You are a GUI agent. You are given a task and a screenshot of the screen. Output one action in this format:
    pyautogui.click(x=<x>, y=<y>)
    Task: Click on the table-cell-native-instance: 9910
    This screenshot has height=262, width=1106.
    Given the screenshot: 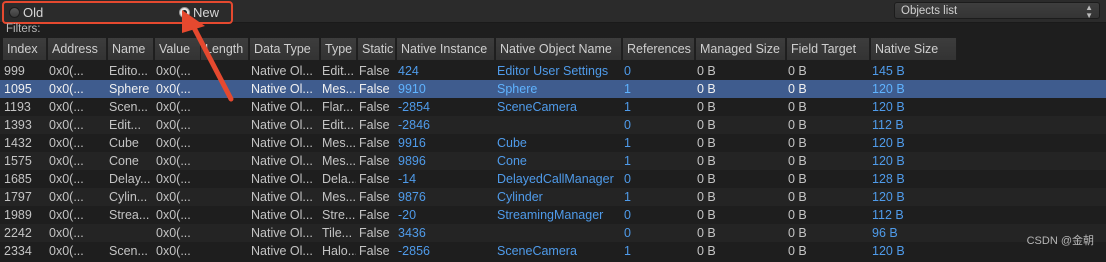 What is the action you would take?
    pyautogui.click(x=412, y=89)
    